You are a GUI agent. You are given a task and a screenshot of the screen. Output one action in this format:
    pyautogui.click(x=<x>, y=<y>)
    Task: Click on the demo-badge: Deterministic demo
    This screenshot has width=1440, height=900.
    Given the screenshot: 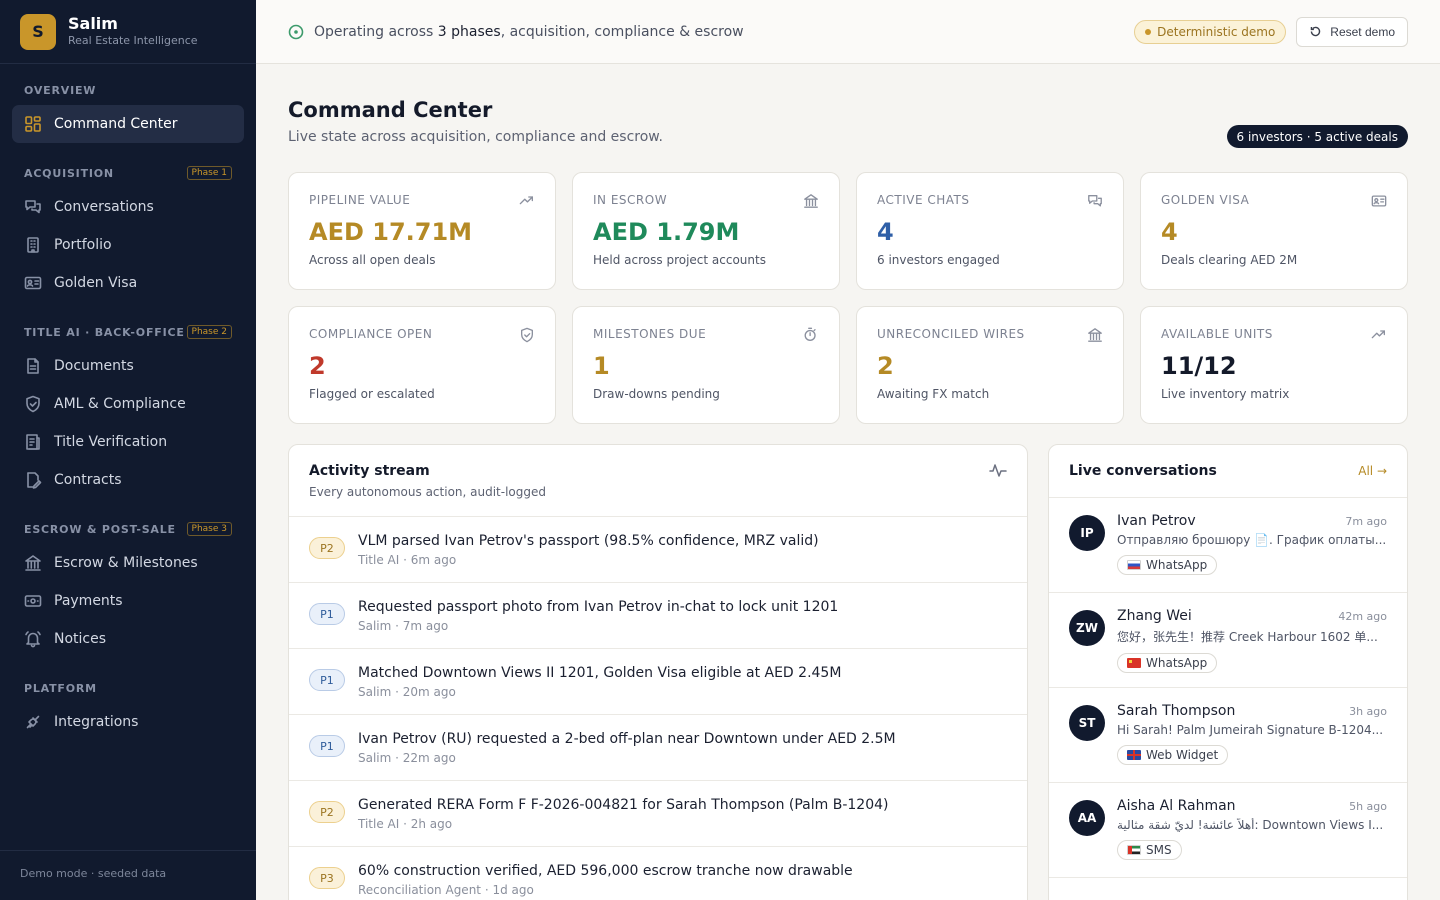 What is the action you would take?
    pyautogui.click(x=1210, y=31)
    